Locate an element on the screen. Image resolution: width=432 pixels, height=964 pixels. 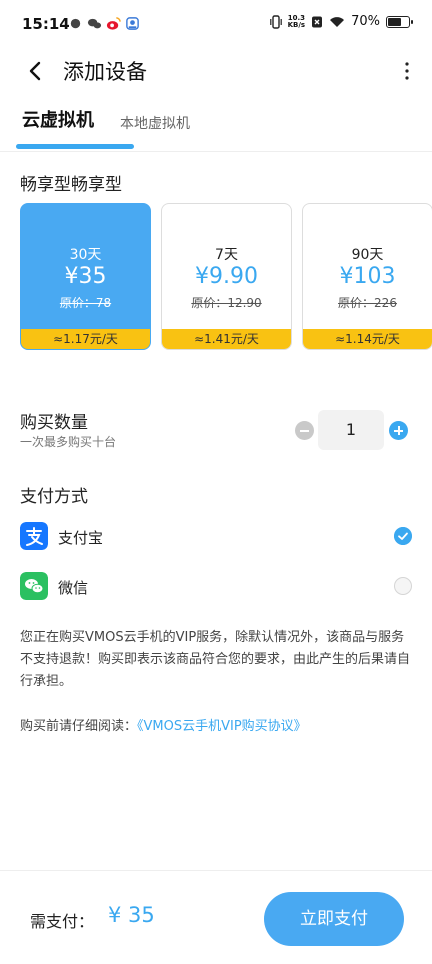
payment-option-wechat: 微信 is located at coordinates (216, 588).